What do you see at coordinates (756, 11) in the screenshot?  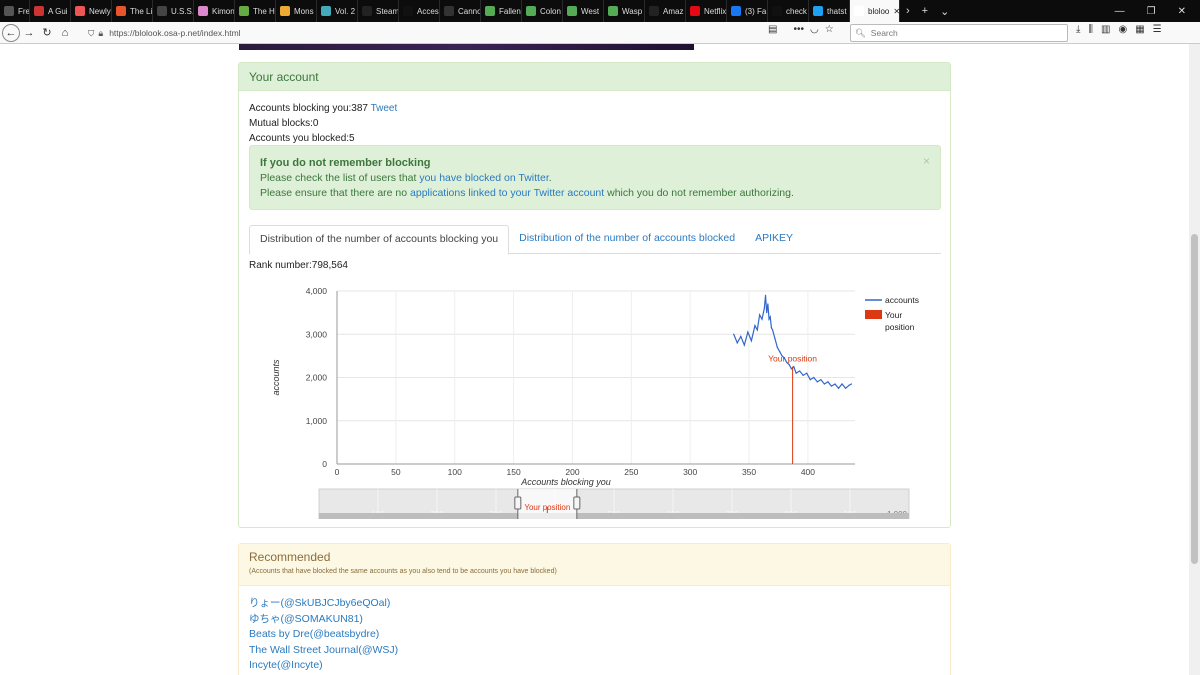 I see `tab-label: (3) Fa` at bounding box center [756, 11].